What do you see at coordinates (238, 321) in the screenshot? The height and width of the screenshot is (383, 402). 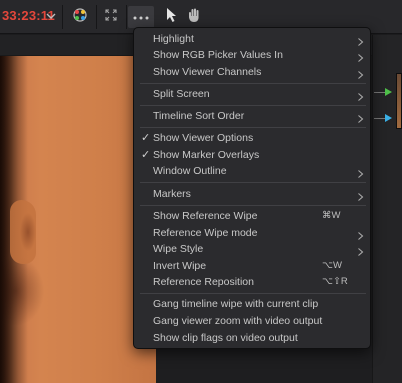 I see `menu-item-label: Gang viewer zoom with video output` at bounding box center [238, 321].